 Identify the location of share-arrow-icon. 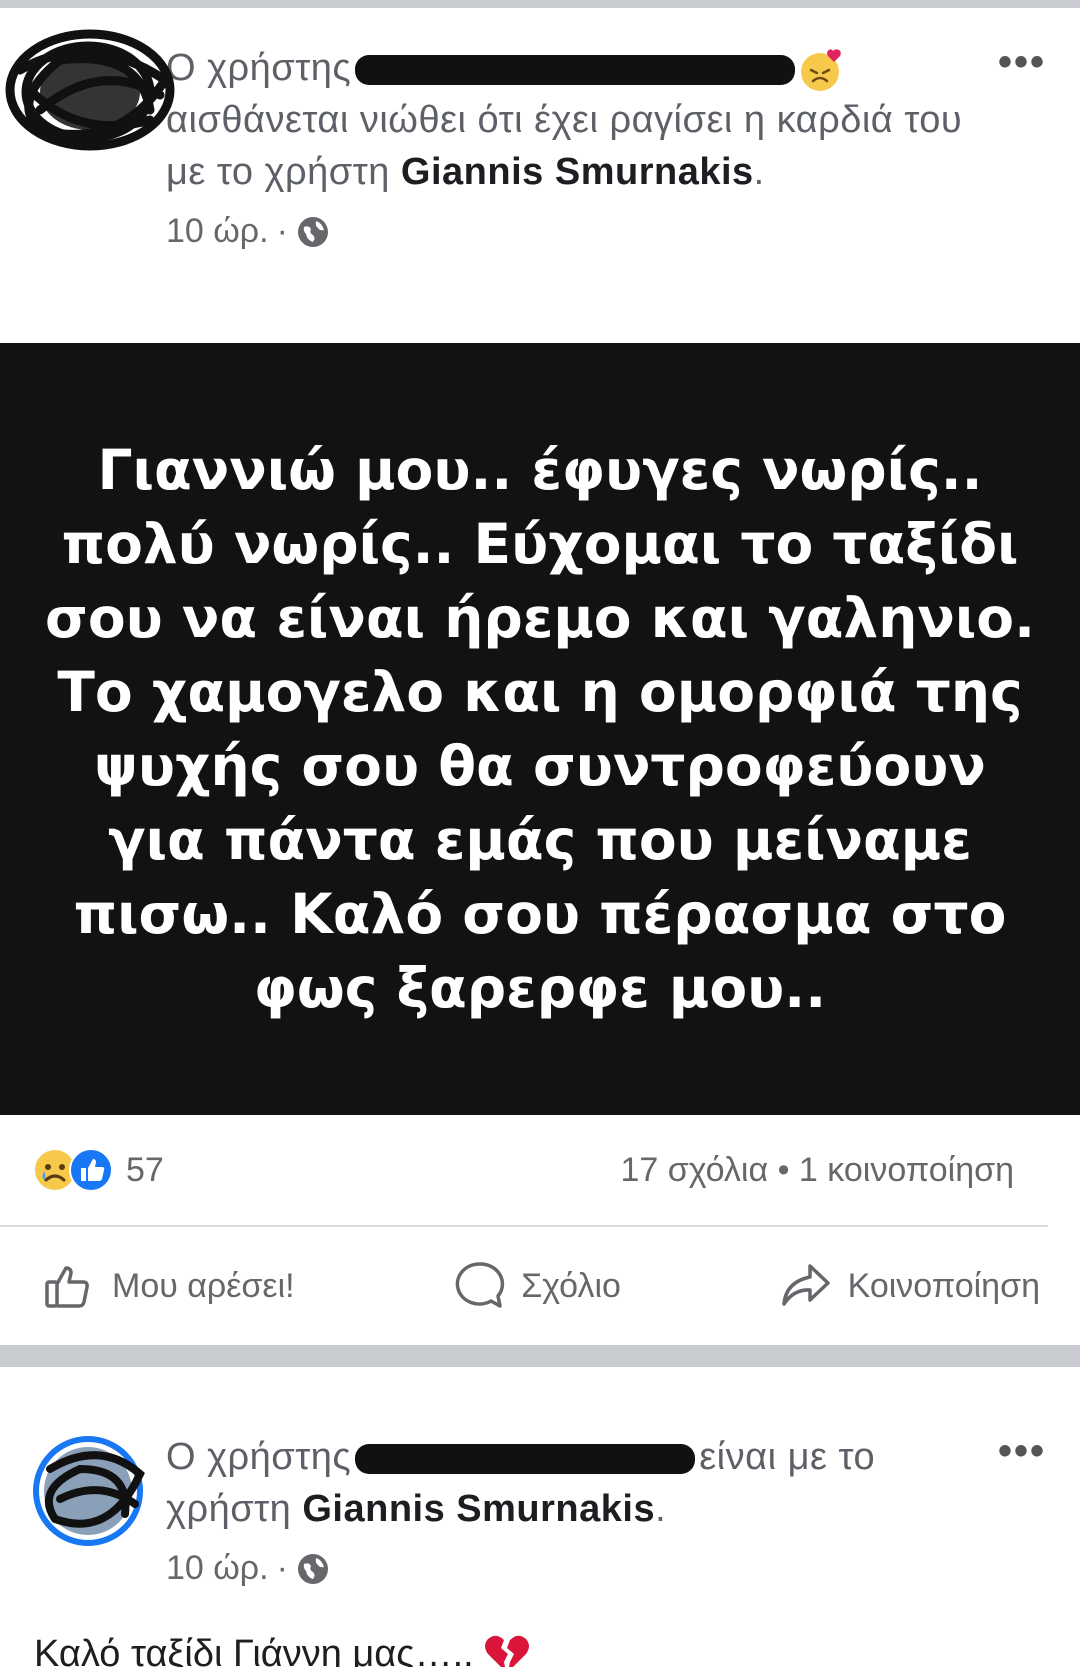
(805, 1285).